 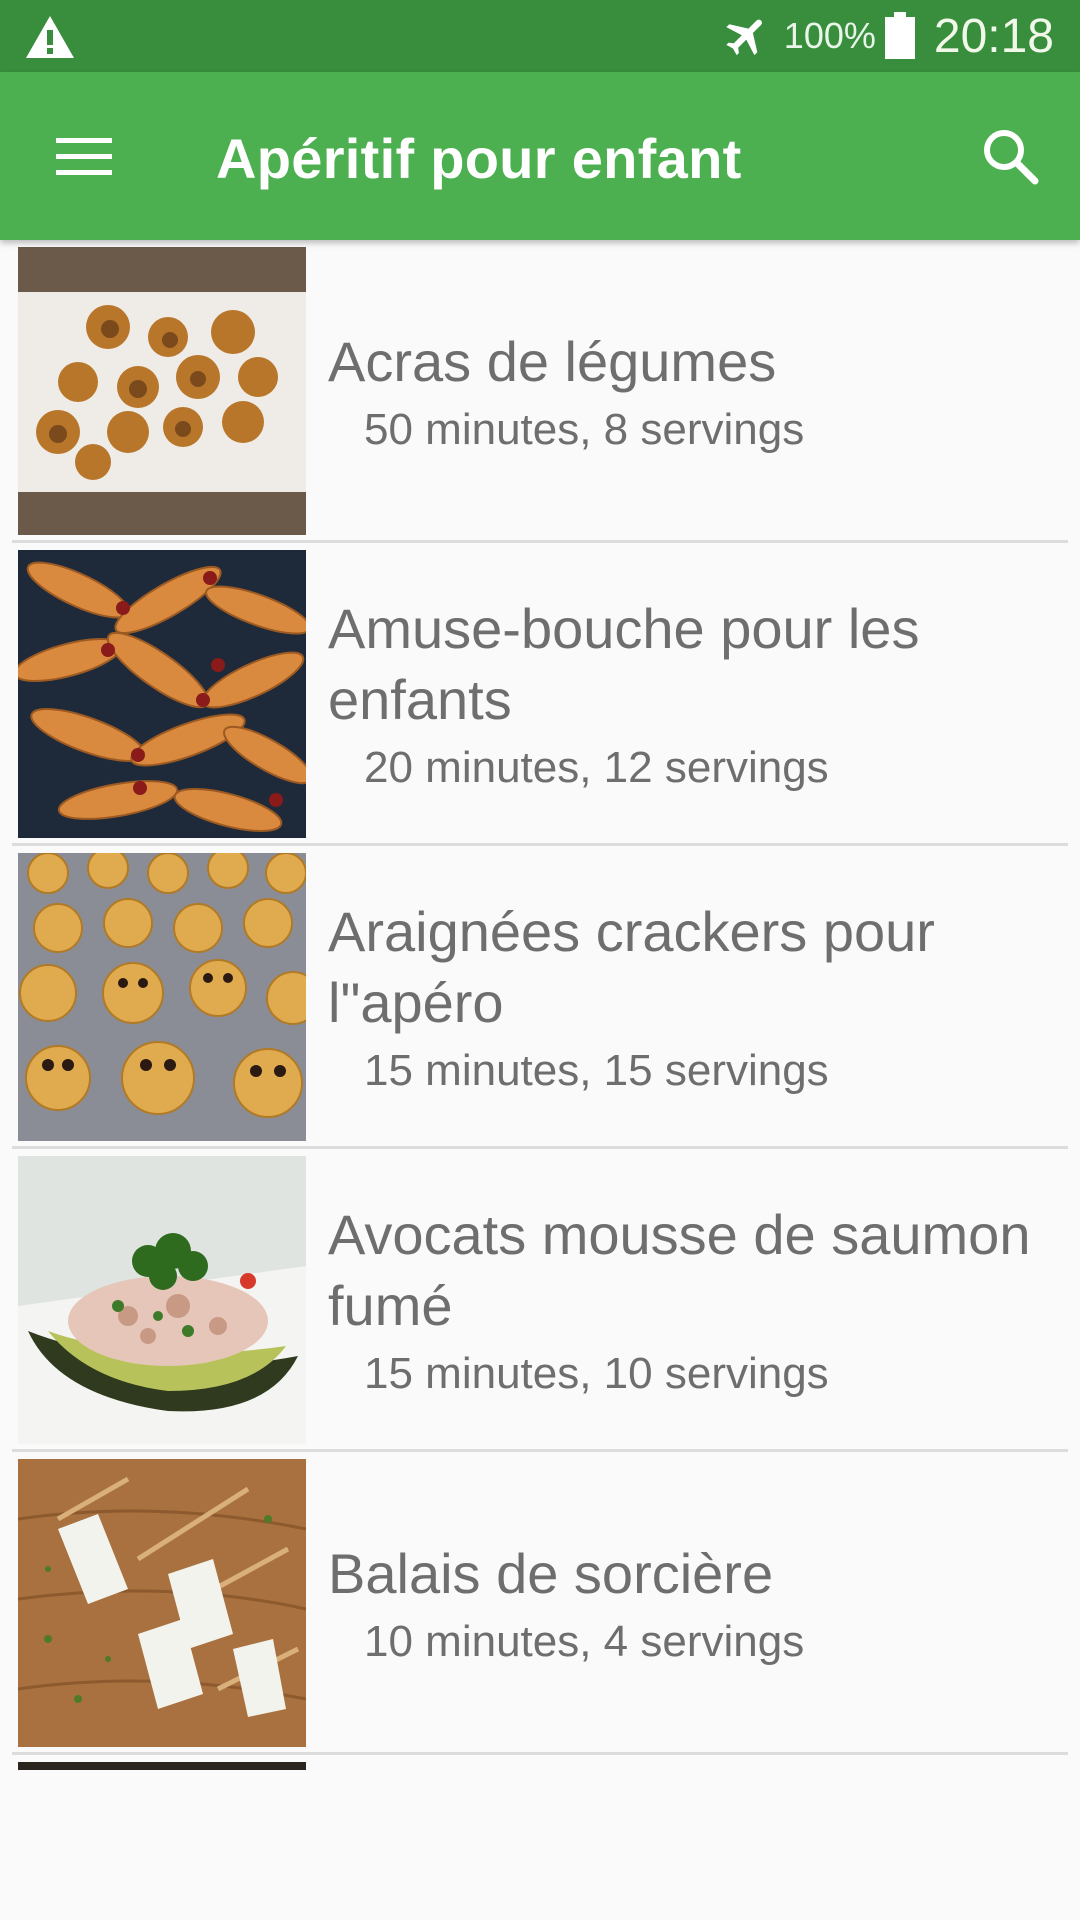 What do you see at coordinates (540, 36) in the screenshot?
I see `status-bar: 100% 20:18` at bounding box center [540, 36].